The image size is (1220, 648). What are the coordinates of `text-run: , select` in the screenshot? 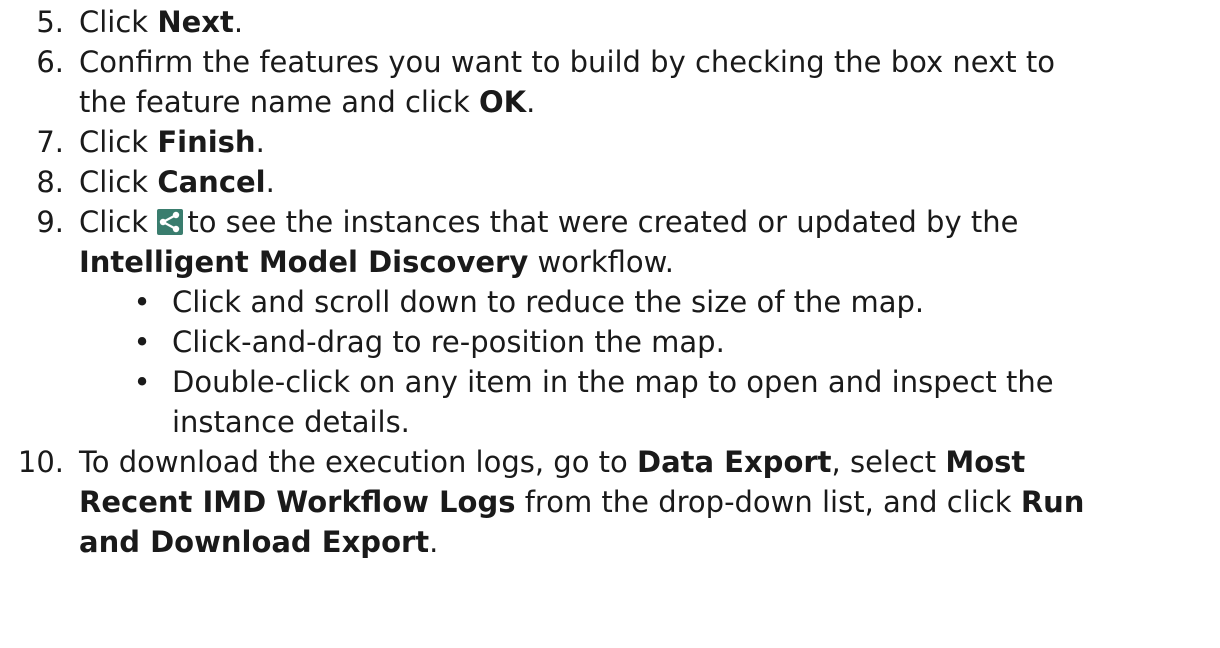 It's located at (888, 462).